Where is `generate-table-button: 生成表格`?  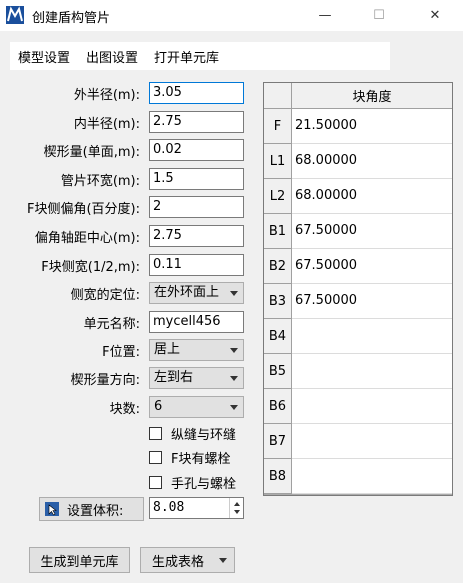
generate-table-button: 生成表格 is located at coordinates (187, 560).